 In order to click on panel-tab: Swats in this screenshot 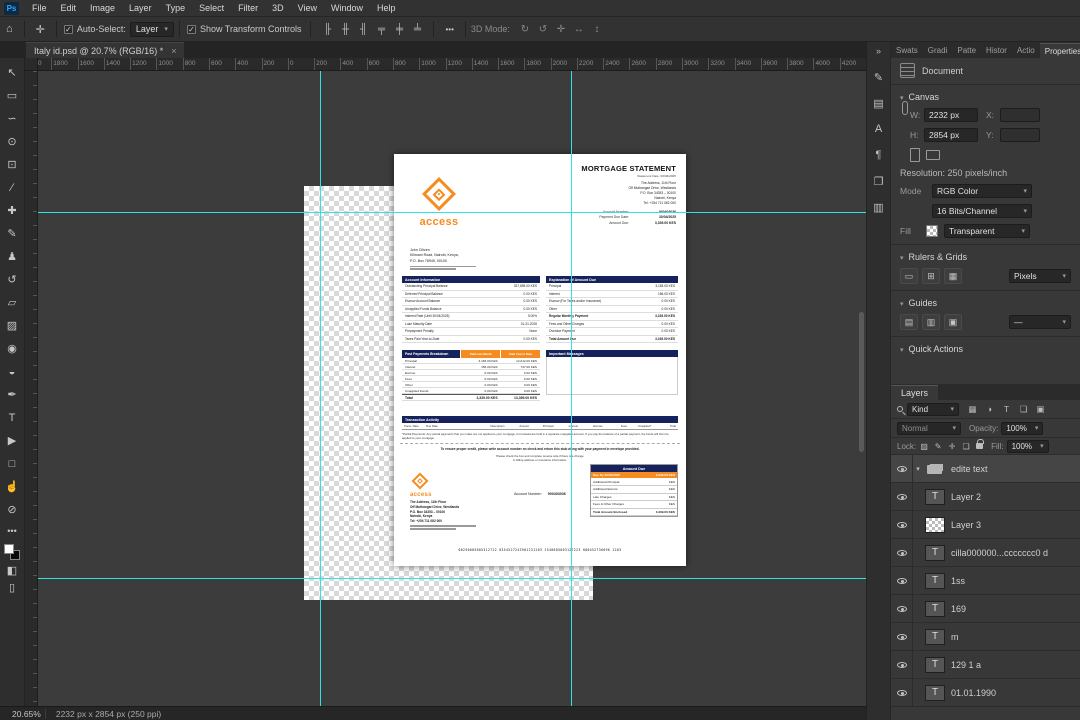, I will do `click(907, 50)`.